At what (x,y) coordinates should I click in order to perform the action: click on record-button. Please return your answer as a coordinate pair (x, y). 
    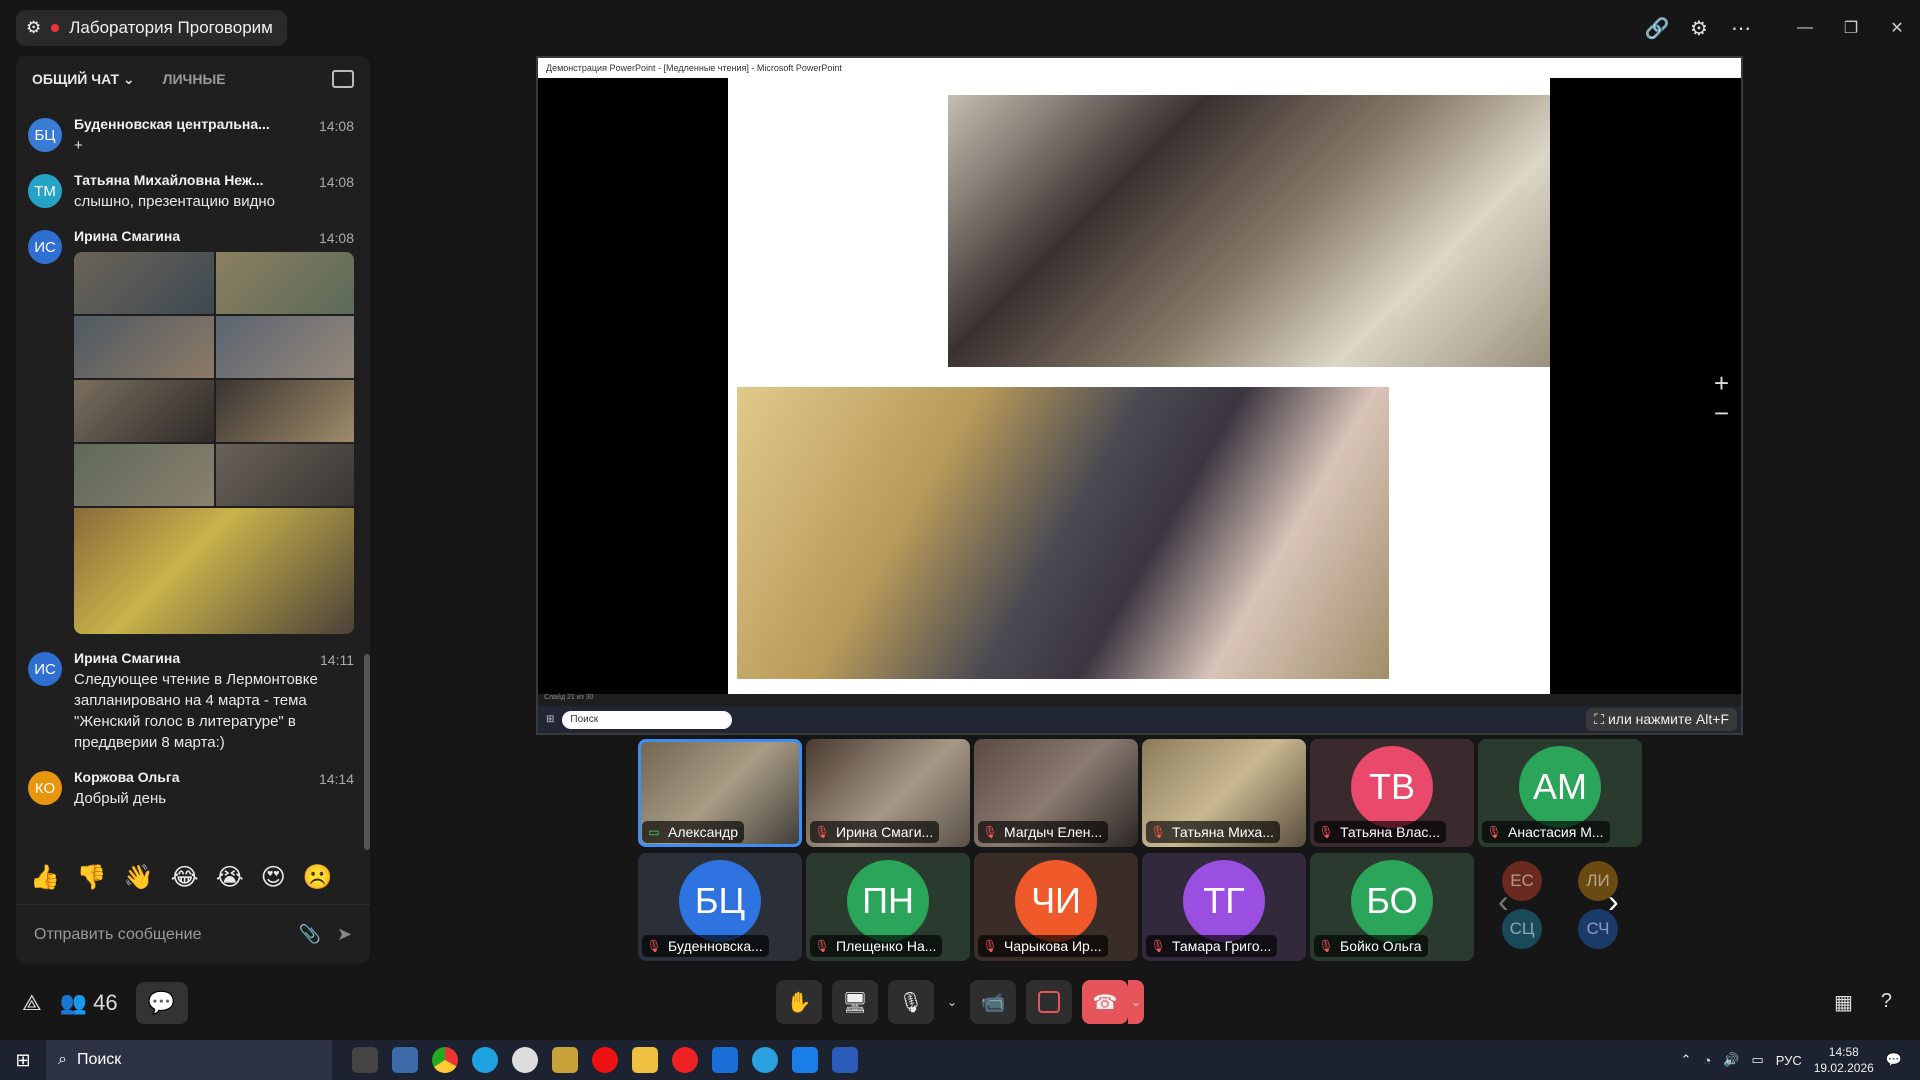
    Looking at the image, I should click on (1049, 1002).